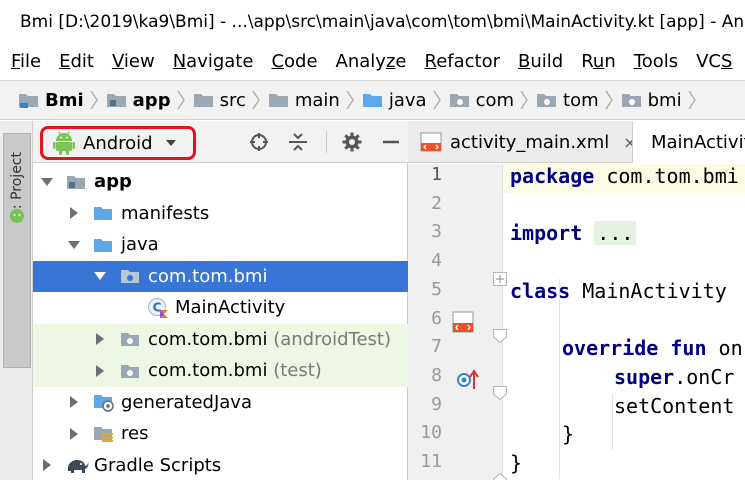 This screenshot has height=480, width=745. I want to click on tree-item-package-androidtest: com.tom.bmi (androidTest), so click(220, 339).